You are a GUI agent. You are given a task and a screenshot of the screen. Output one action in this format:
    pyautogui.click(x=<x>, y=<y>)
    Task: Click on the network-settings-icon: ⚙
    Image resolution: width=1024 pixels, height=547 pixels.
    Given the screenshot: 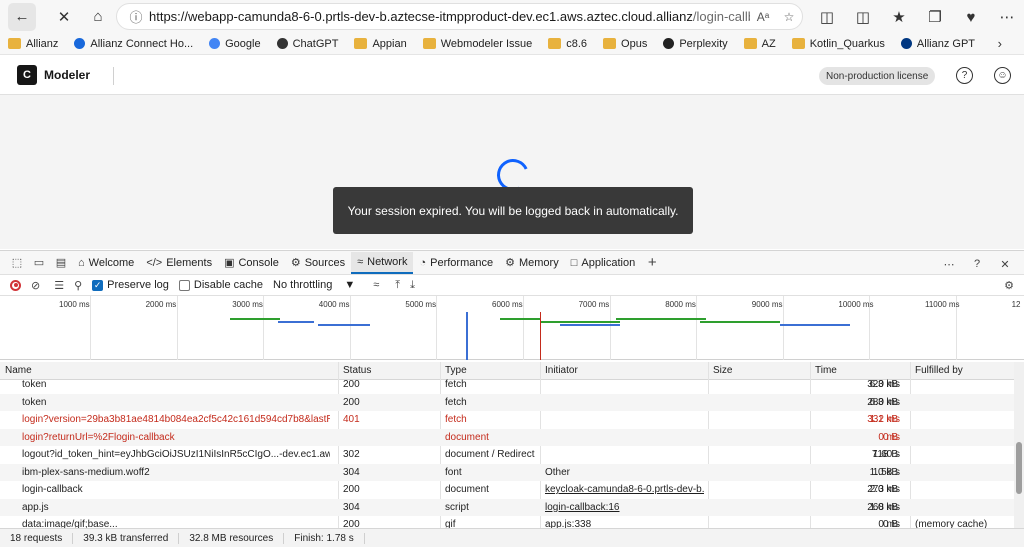 What is the action you would take?
    pyautogui.click(x=1009, y=285)
    